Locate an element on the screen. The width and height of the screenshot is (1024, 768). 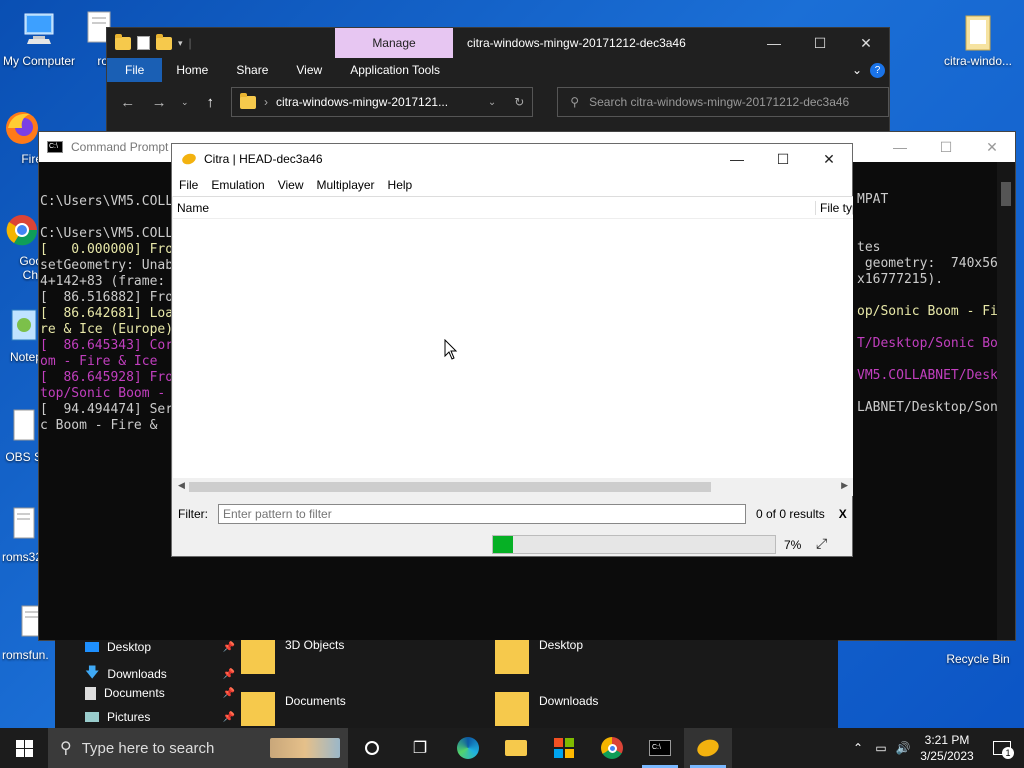
nav-item-documents: Documents 📌 is located at coordinates (160, 693).